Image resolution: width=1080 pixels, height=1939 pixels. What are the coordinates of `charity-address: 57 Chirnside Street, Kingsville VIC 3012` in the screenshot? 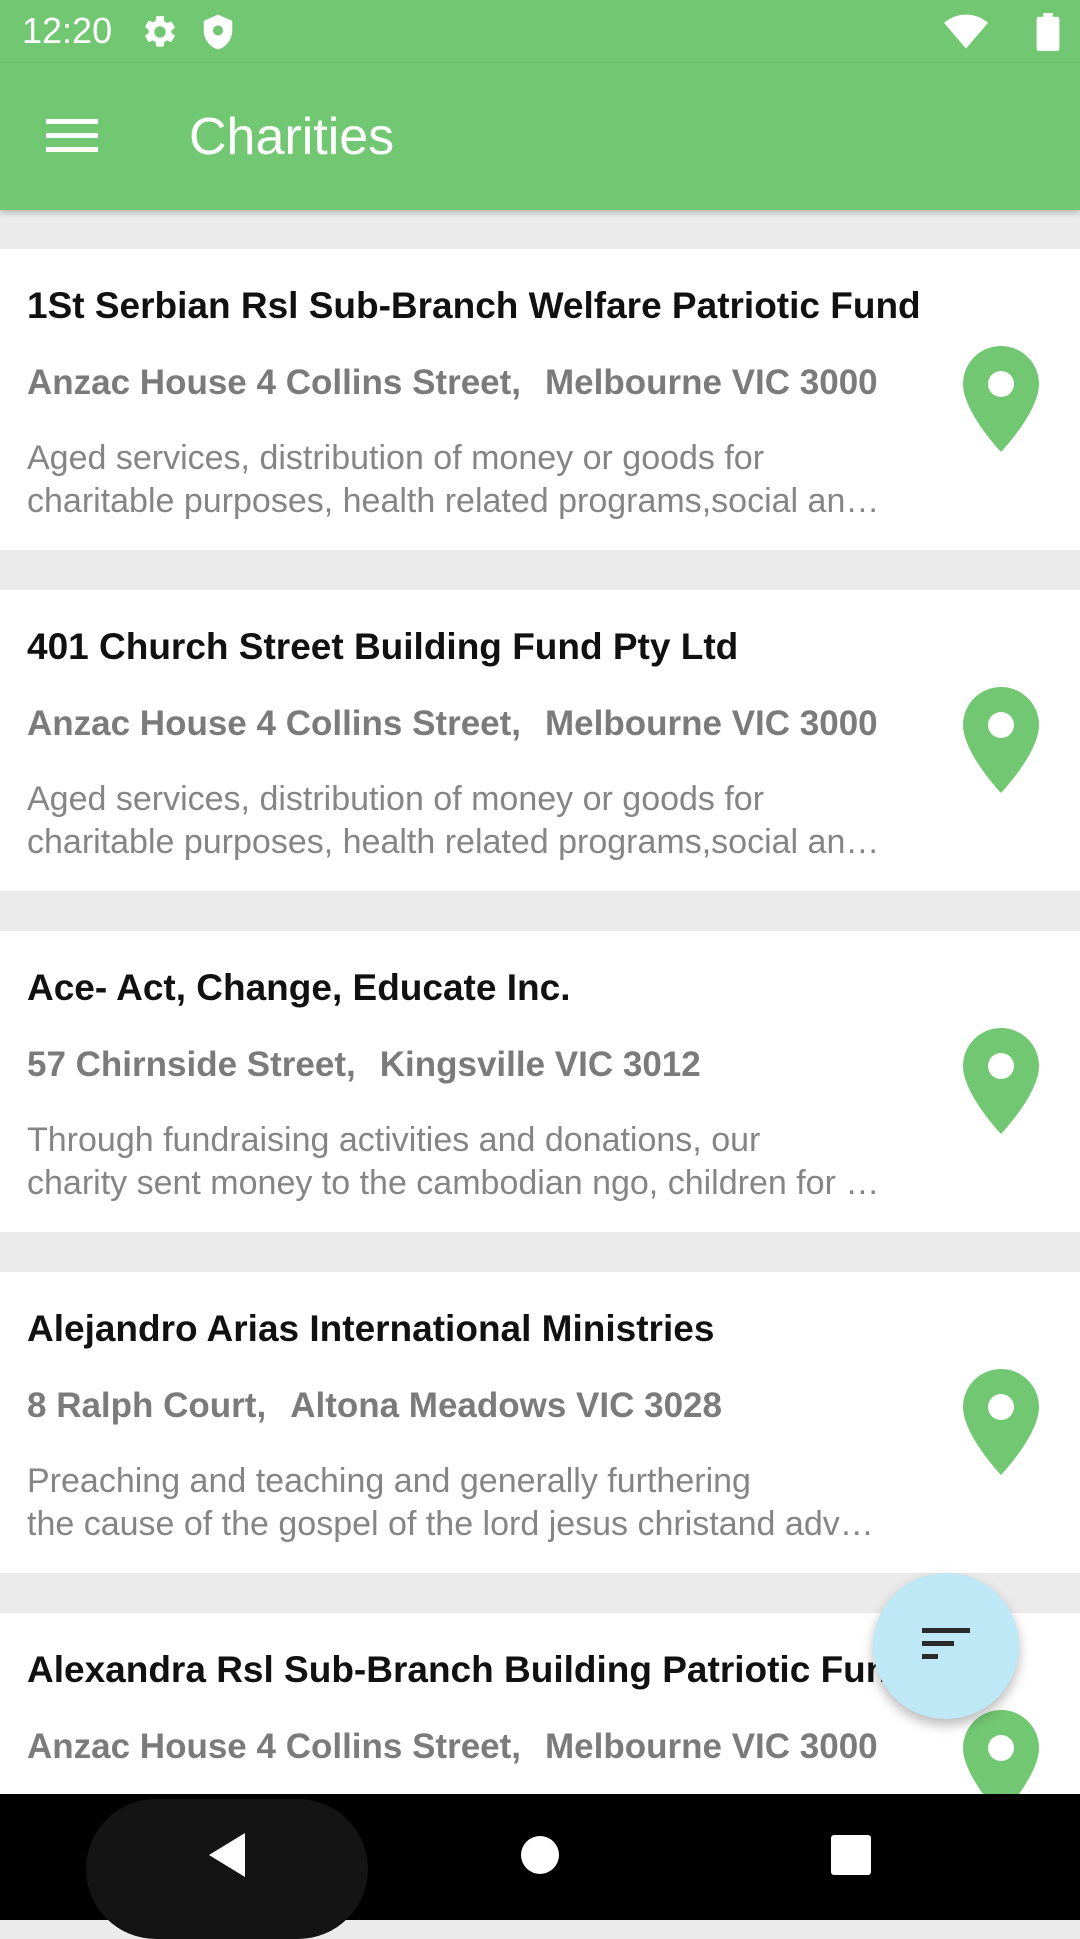 It's located at (364, 1065).